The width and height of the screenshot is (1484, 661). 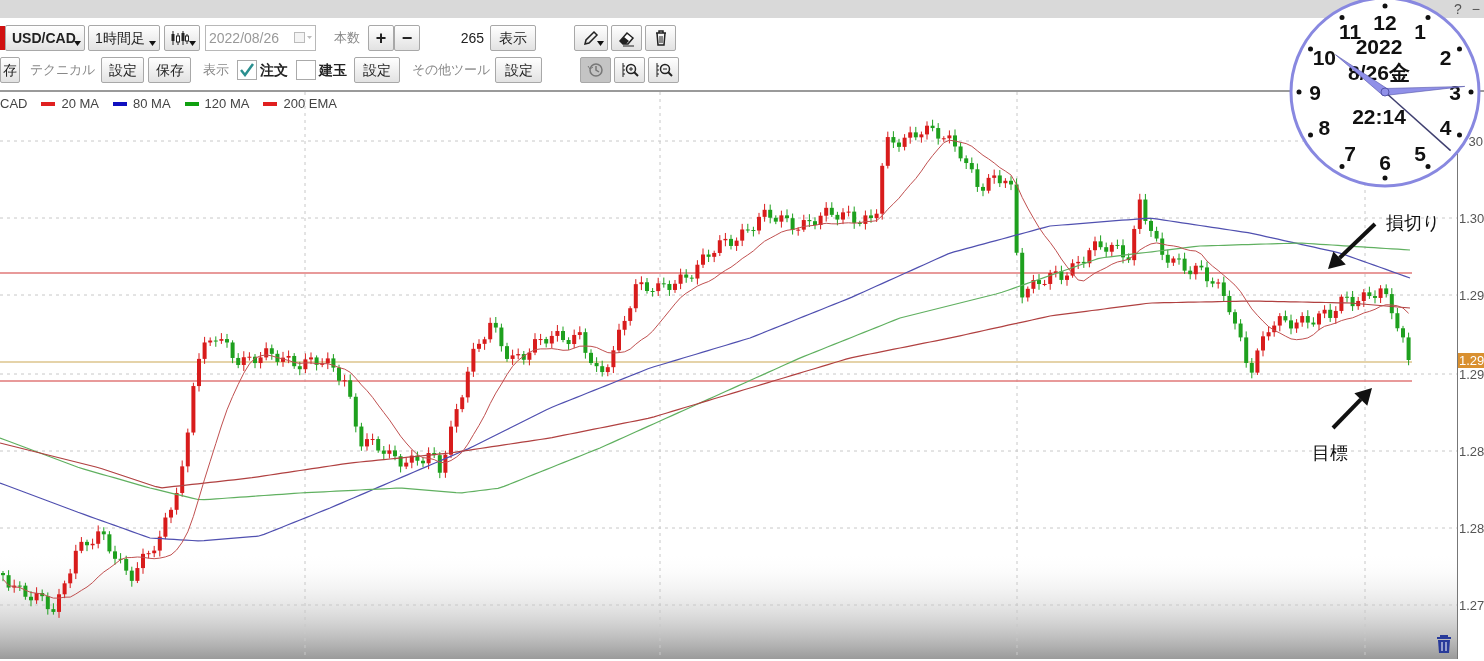 What do you see at coordinates (1315, 92) in the screenshot?
I see `clock-numeral: 9` at bounding box center [1315, 92].